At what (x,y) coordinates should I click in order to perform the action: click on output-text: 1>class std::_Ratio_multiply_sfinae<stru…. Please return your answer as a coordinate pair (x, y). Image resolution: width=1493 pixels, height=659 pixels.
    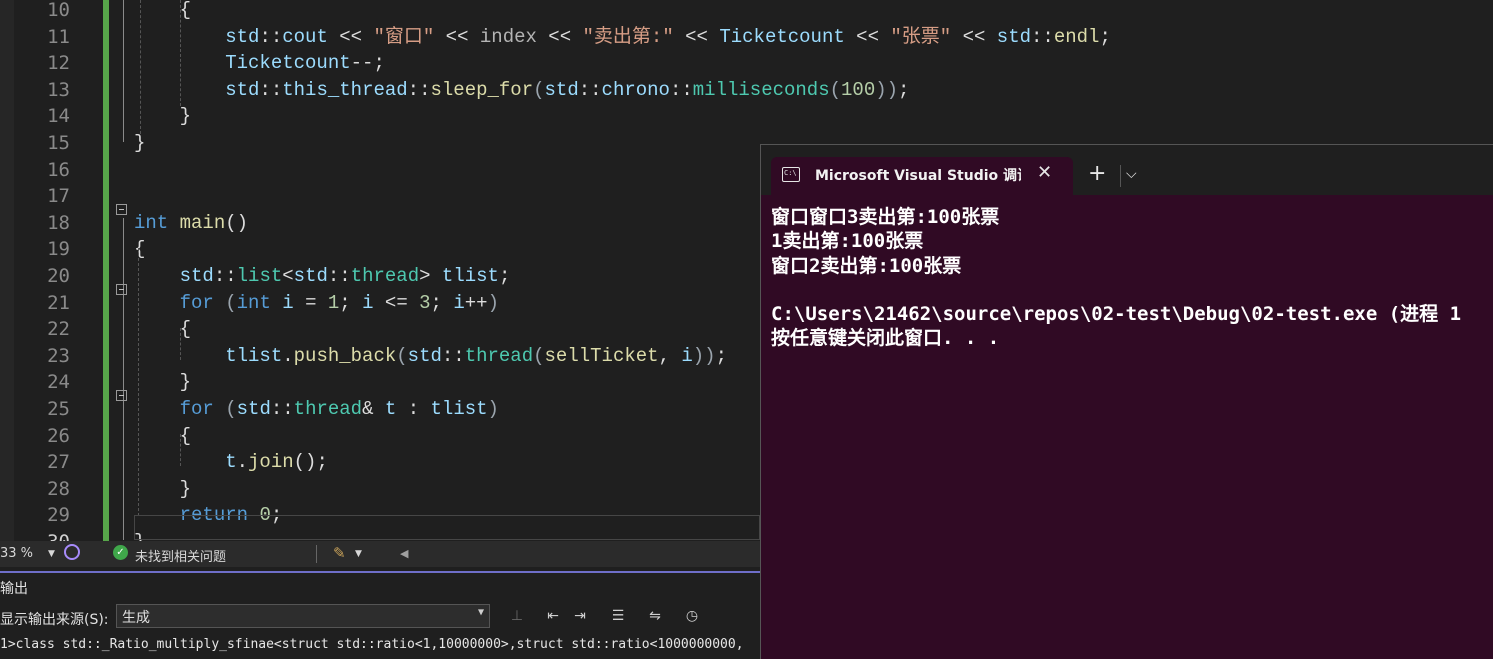
    Looking at the image, I should click on (372, 644).